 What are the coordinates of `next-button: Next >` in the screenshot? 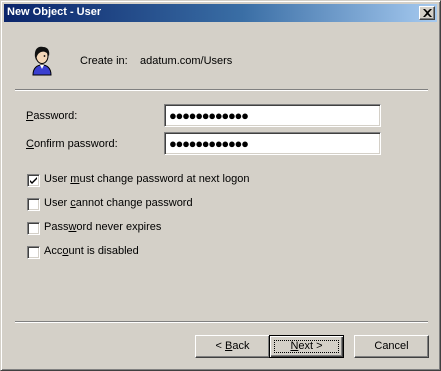 It's located at (306, 346).